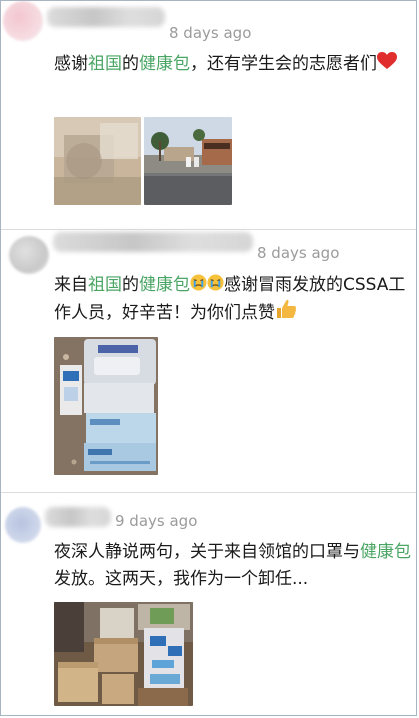  Describe the element at coordinates (235, 299) in the screenshot. I see `post-text: 来自祖国的健康包 感谢冒雨发放的CSSA工作人员，好辛苦！为你们点赞` at that location.